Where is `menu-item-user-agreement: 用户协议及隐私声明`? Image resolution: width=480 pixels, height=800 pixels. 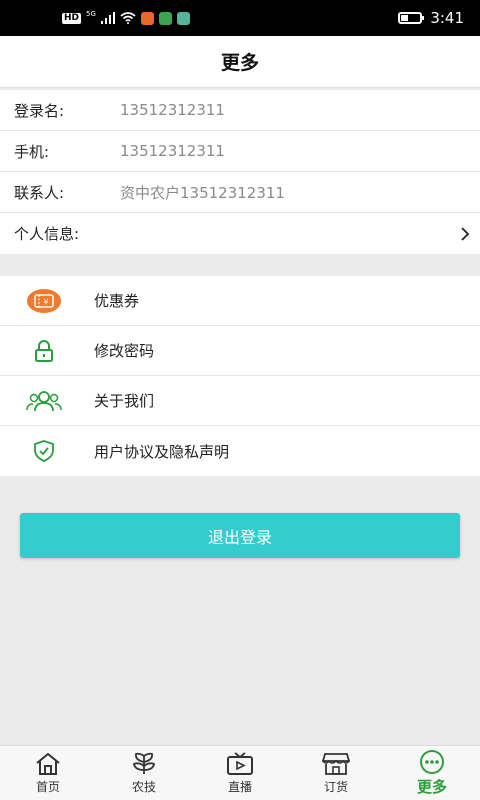 menu-item-user-agreement: 用户协议及隐私声明 is located at coordinates (240, 451).